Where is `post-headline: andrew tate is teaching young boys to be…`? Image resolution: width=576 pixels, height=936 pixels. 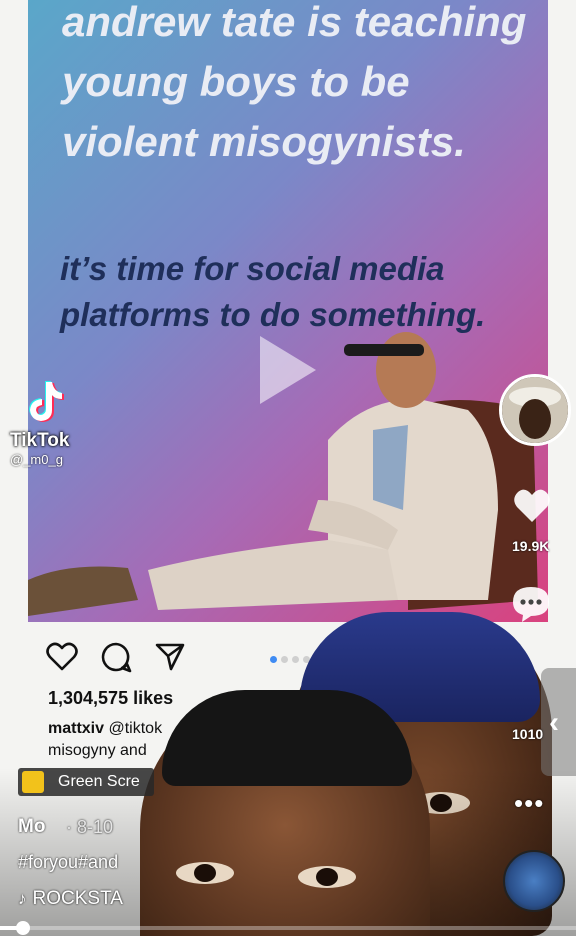
post-headline: andrew tate is teaching young boys to be… is located at coordinates (294, 82).